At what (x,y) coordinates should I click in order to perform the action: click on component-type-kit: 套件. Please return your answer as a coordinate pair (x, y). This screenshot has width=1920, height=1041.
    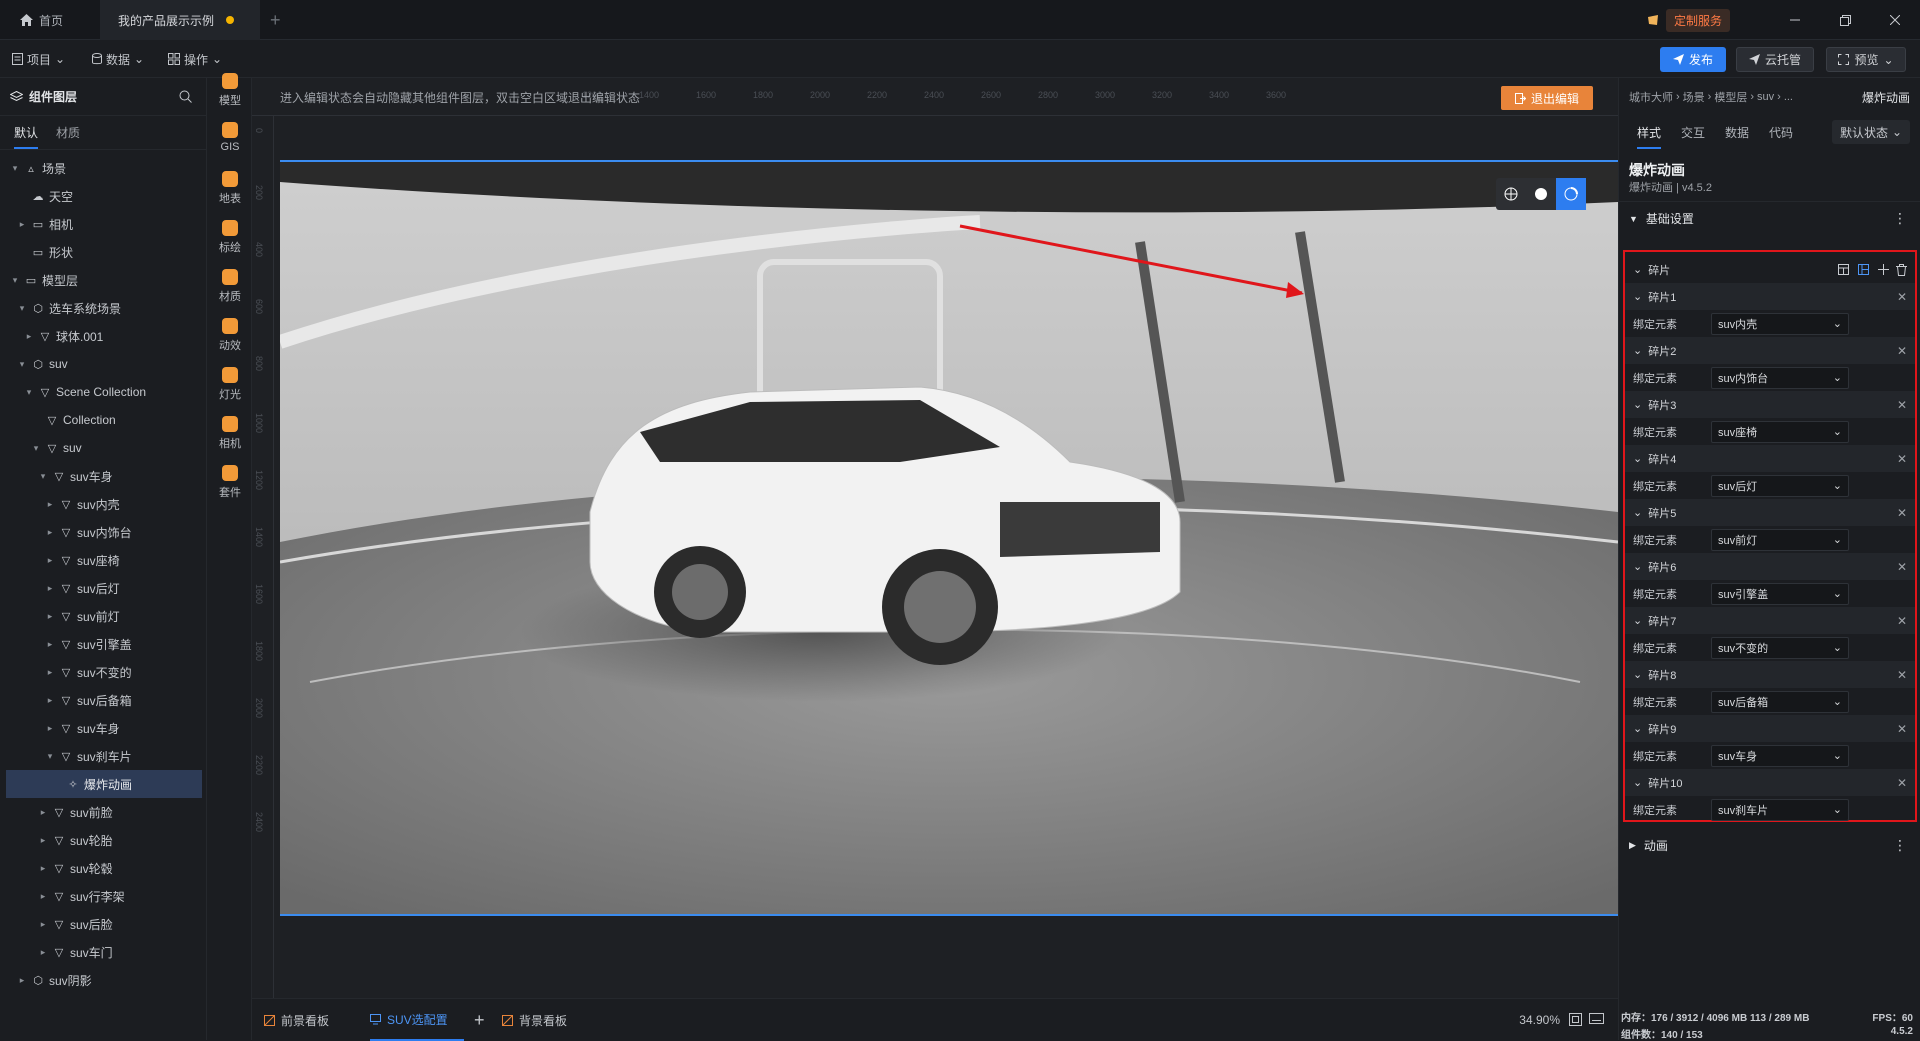
    Looking at the image, I should click on (230, 482).